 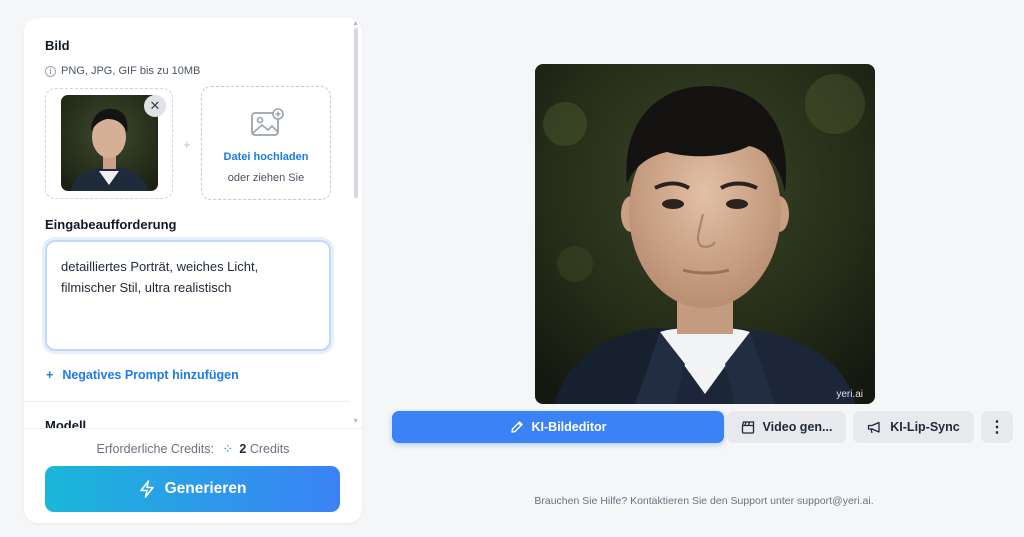 What do you see at coordinates (925, 427) in the screenshot?
I see `ai-lip-sync-label: KI-Lip-Sync` at bounding box center [925, 427].